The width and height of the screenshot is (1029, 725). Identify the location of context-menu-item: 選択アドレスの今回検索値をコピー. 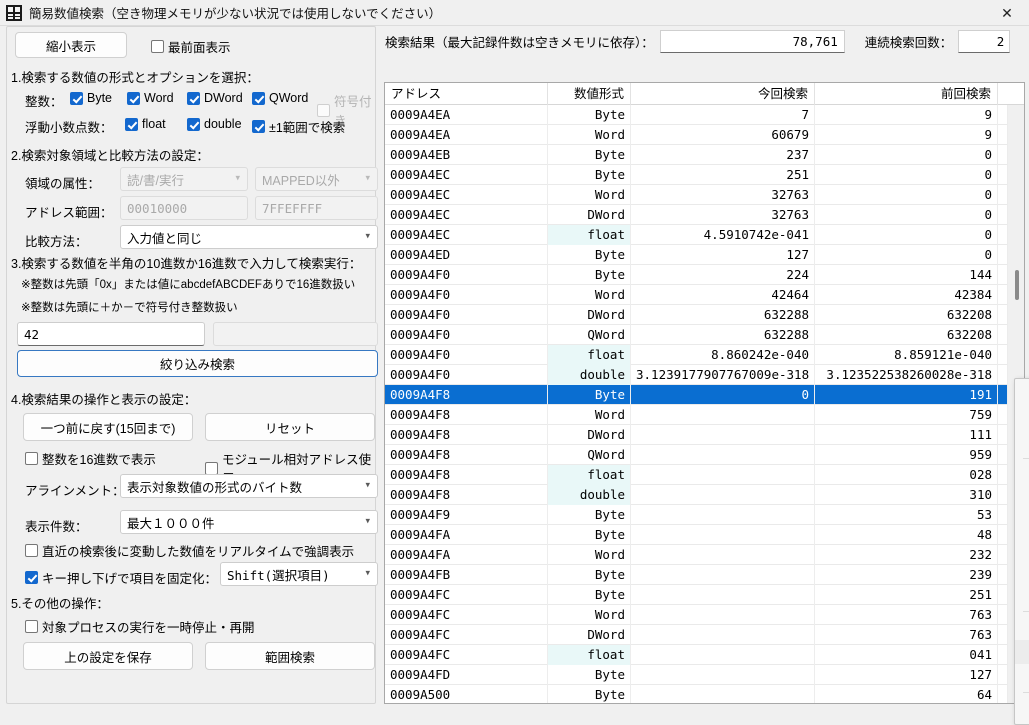
(1022, 418).